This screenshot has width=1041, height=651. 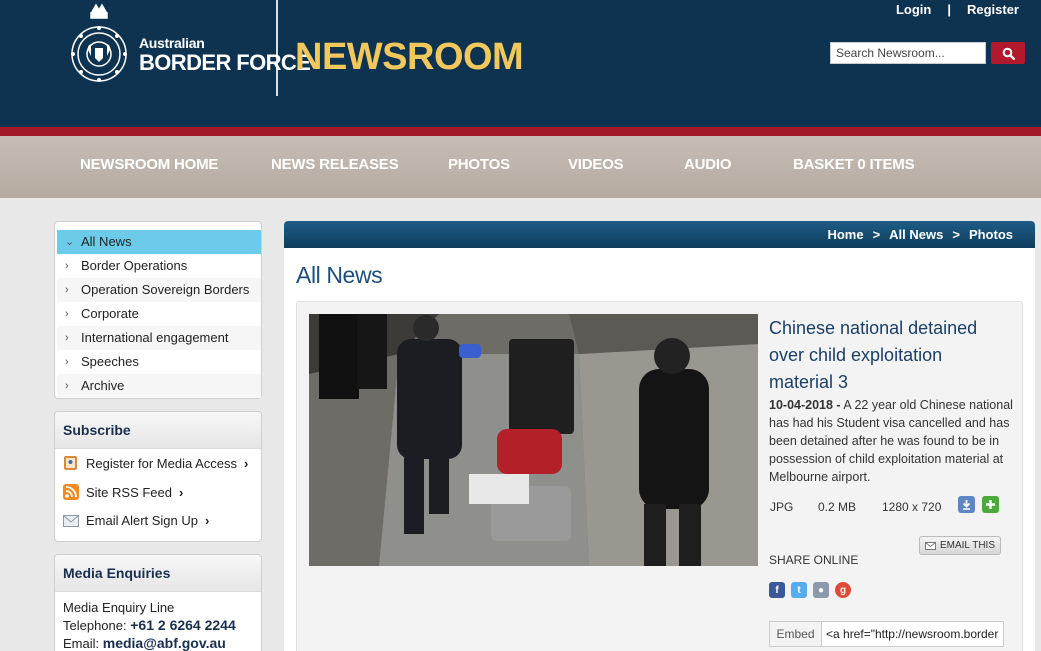 I want to click on login-link: Login, so click(x=913, y=9).